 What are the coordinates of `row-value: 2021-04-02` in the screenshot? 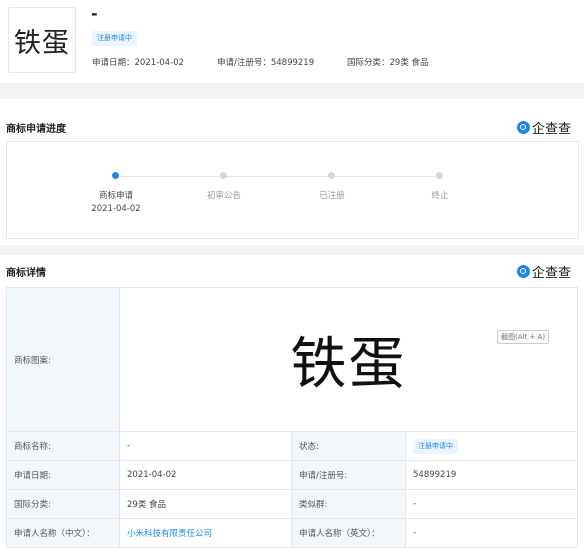 It's located at (205, 475).